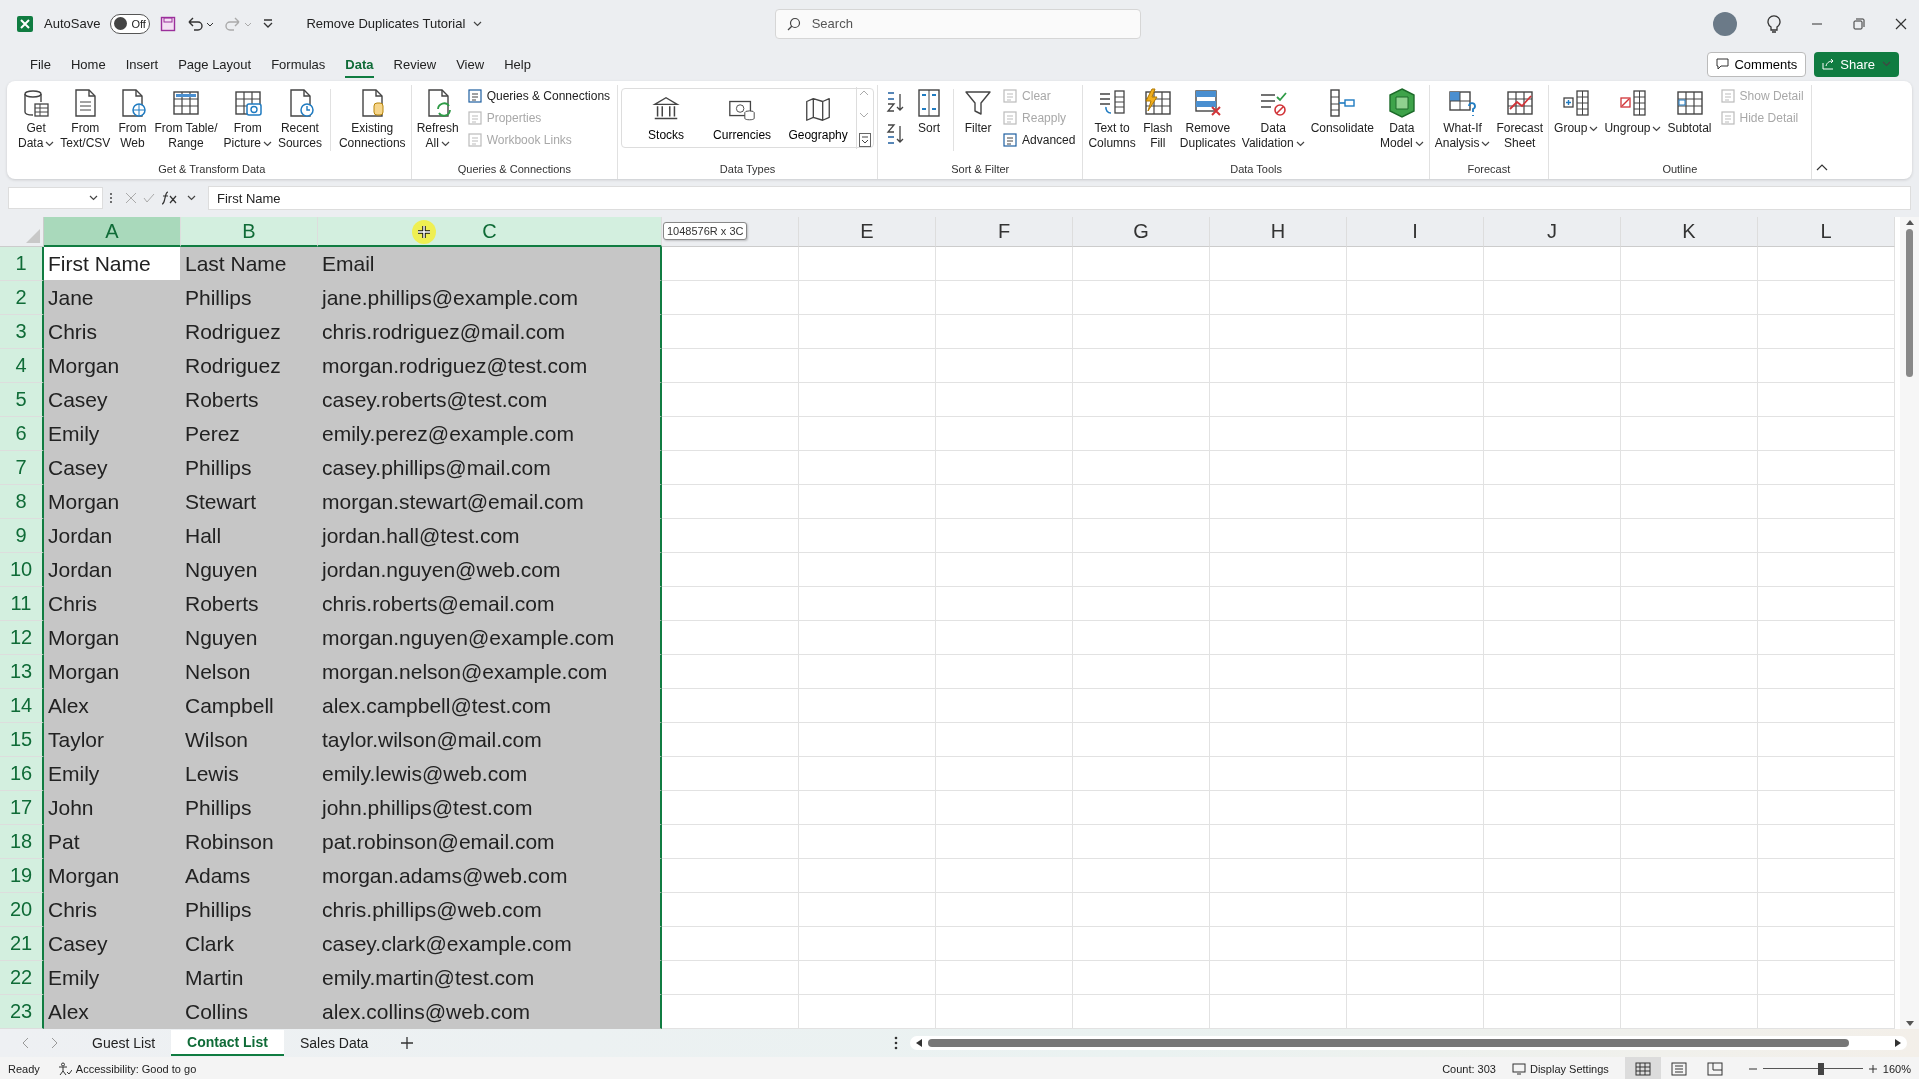  Describe the element at coordinates (186, 119) in the screenshot. I see `ribbon-button: From Table/ Range` at that location.